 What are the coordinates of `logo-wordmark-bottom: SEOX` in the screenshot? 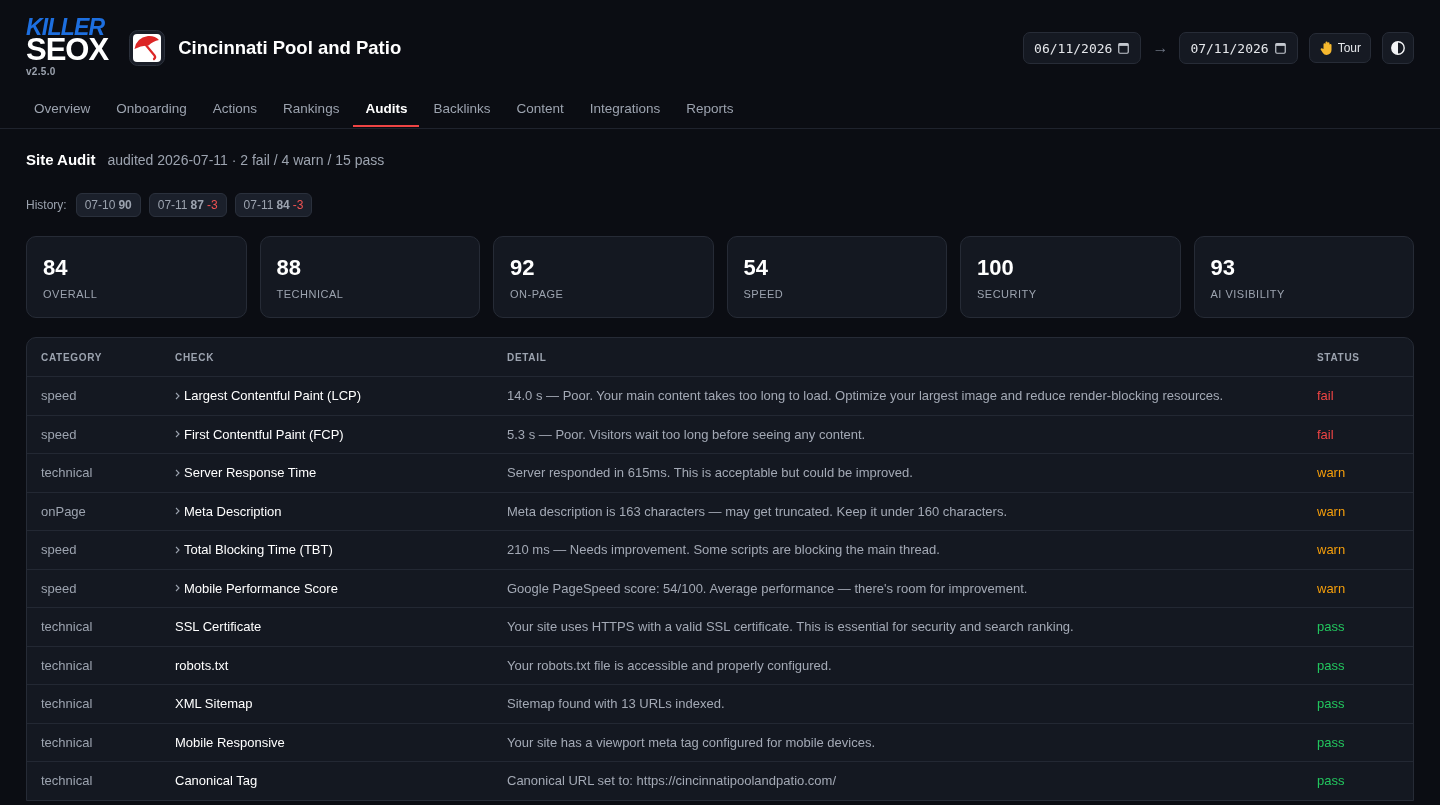 It's located at (67, 50).